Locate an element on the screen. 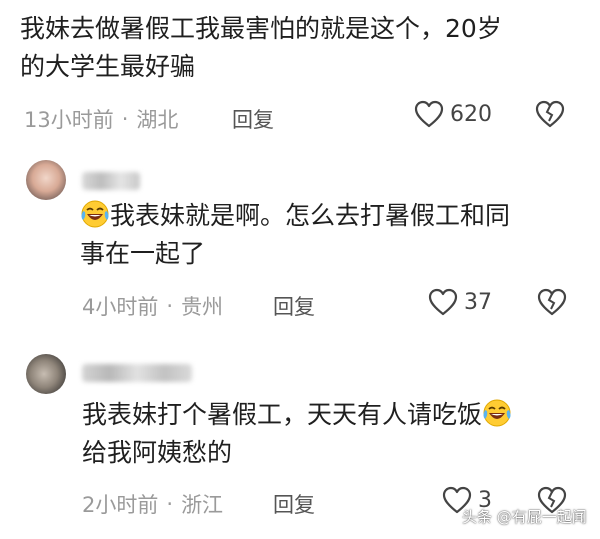 The width and height of the screenshot is (600, 539). comment-2-line-2: 事在一起了 is located at coordinates (143, 253).